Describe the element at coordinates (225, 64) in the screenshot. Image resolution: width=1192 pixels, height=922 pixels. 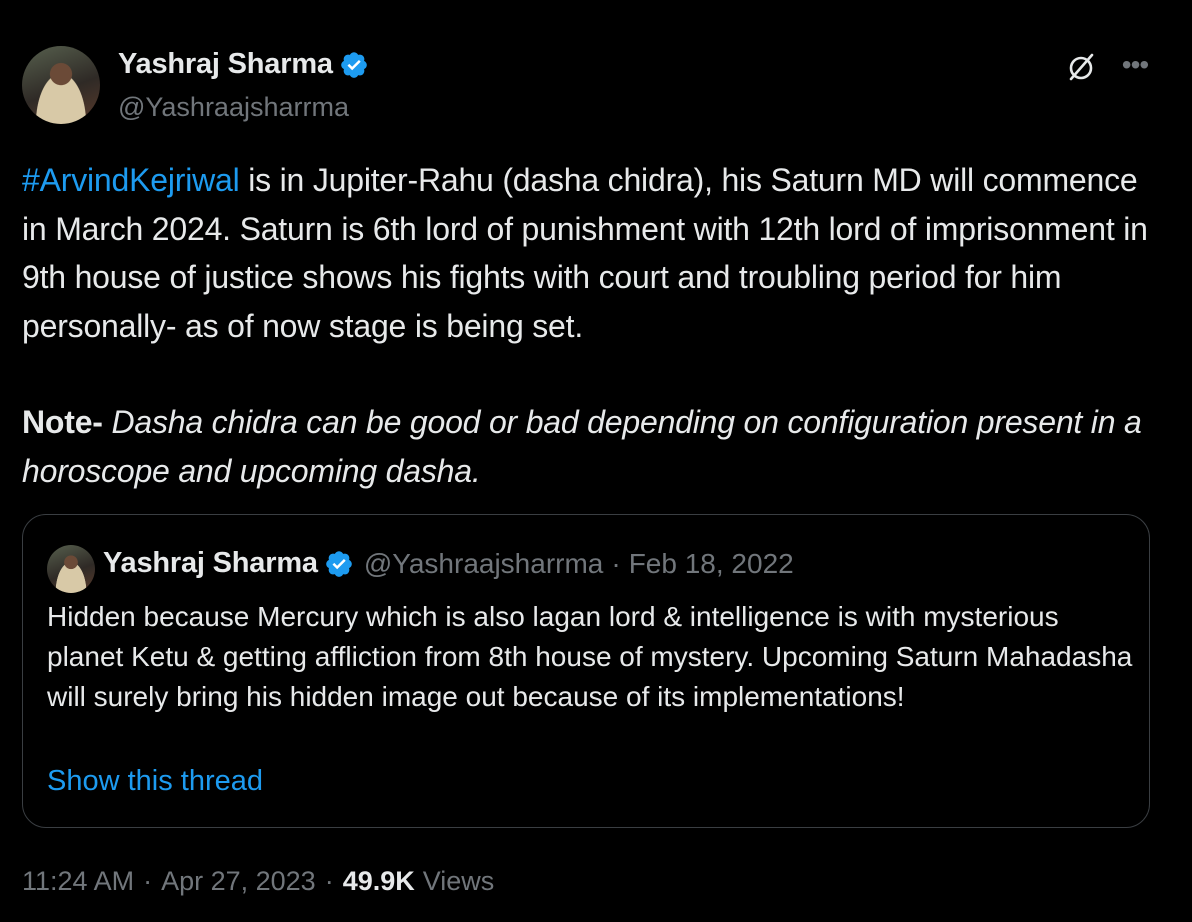
I see `author-name: Yashraj Sharma` at that location.